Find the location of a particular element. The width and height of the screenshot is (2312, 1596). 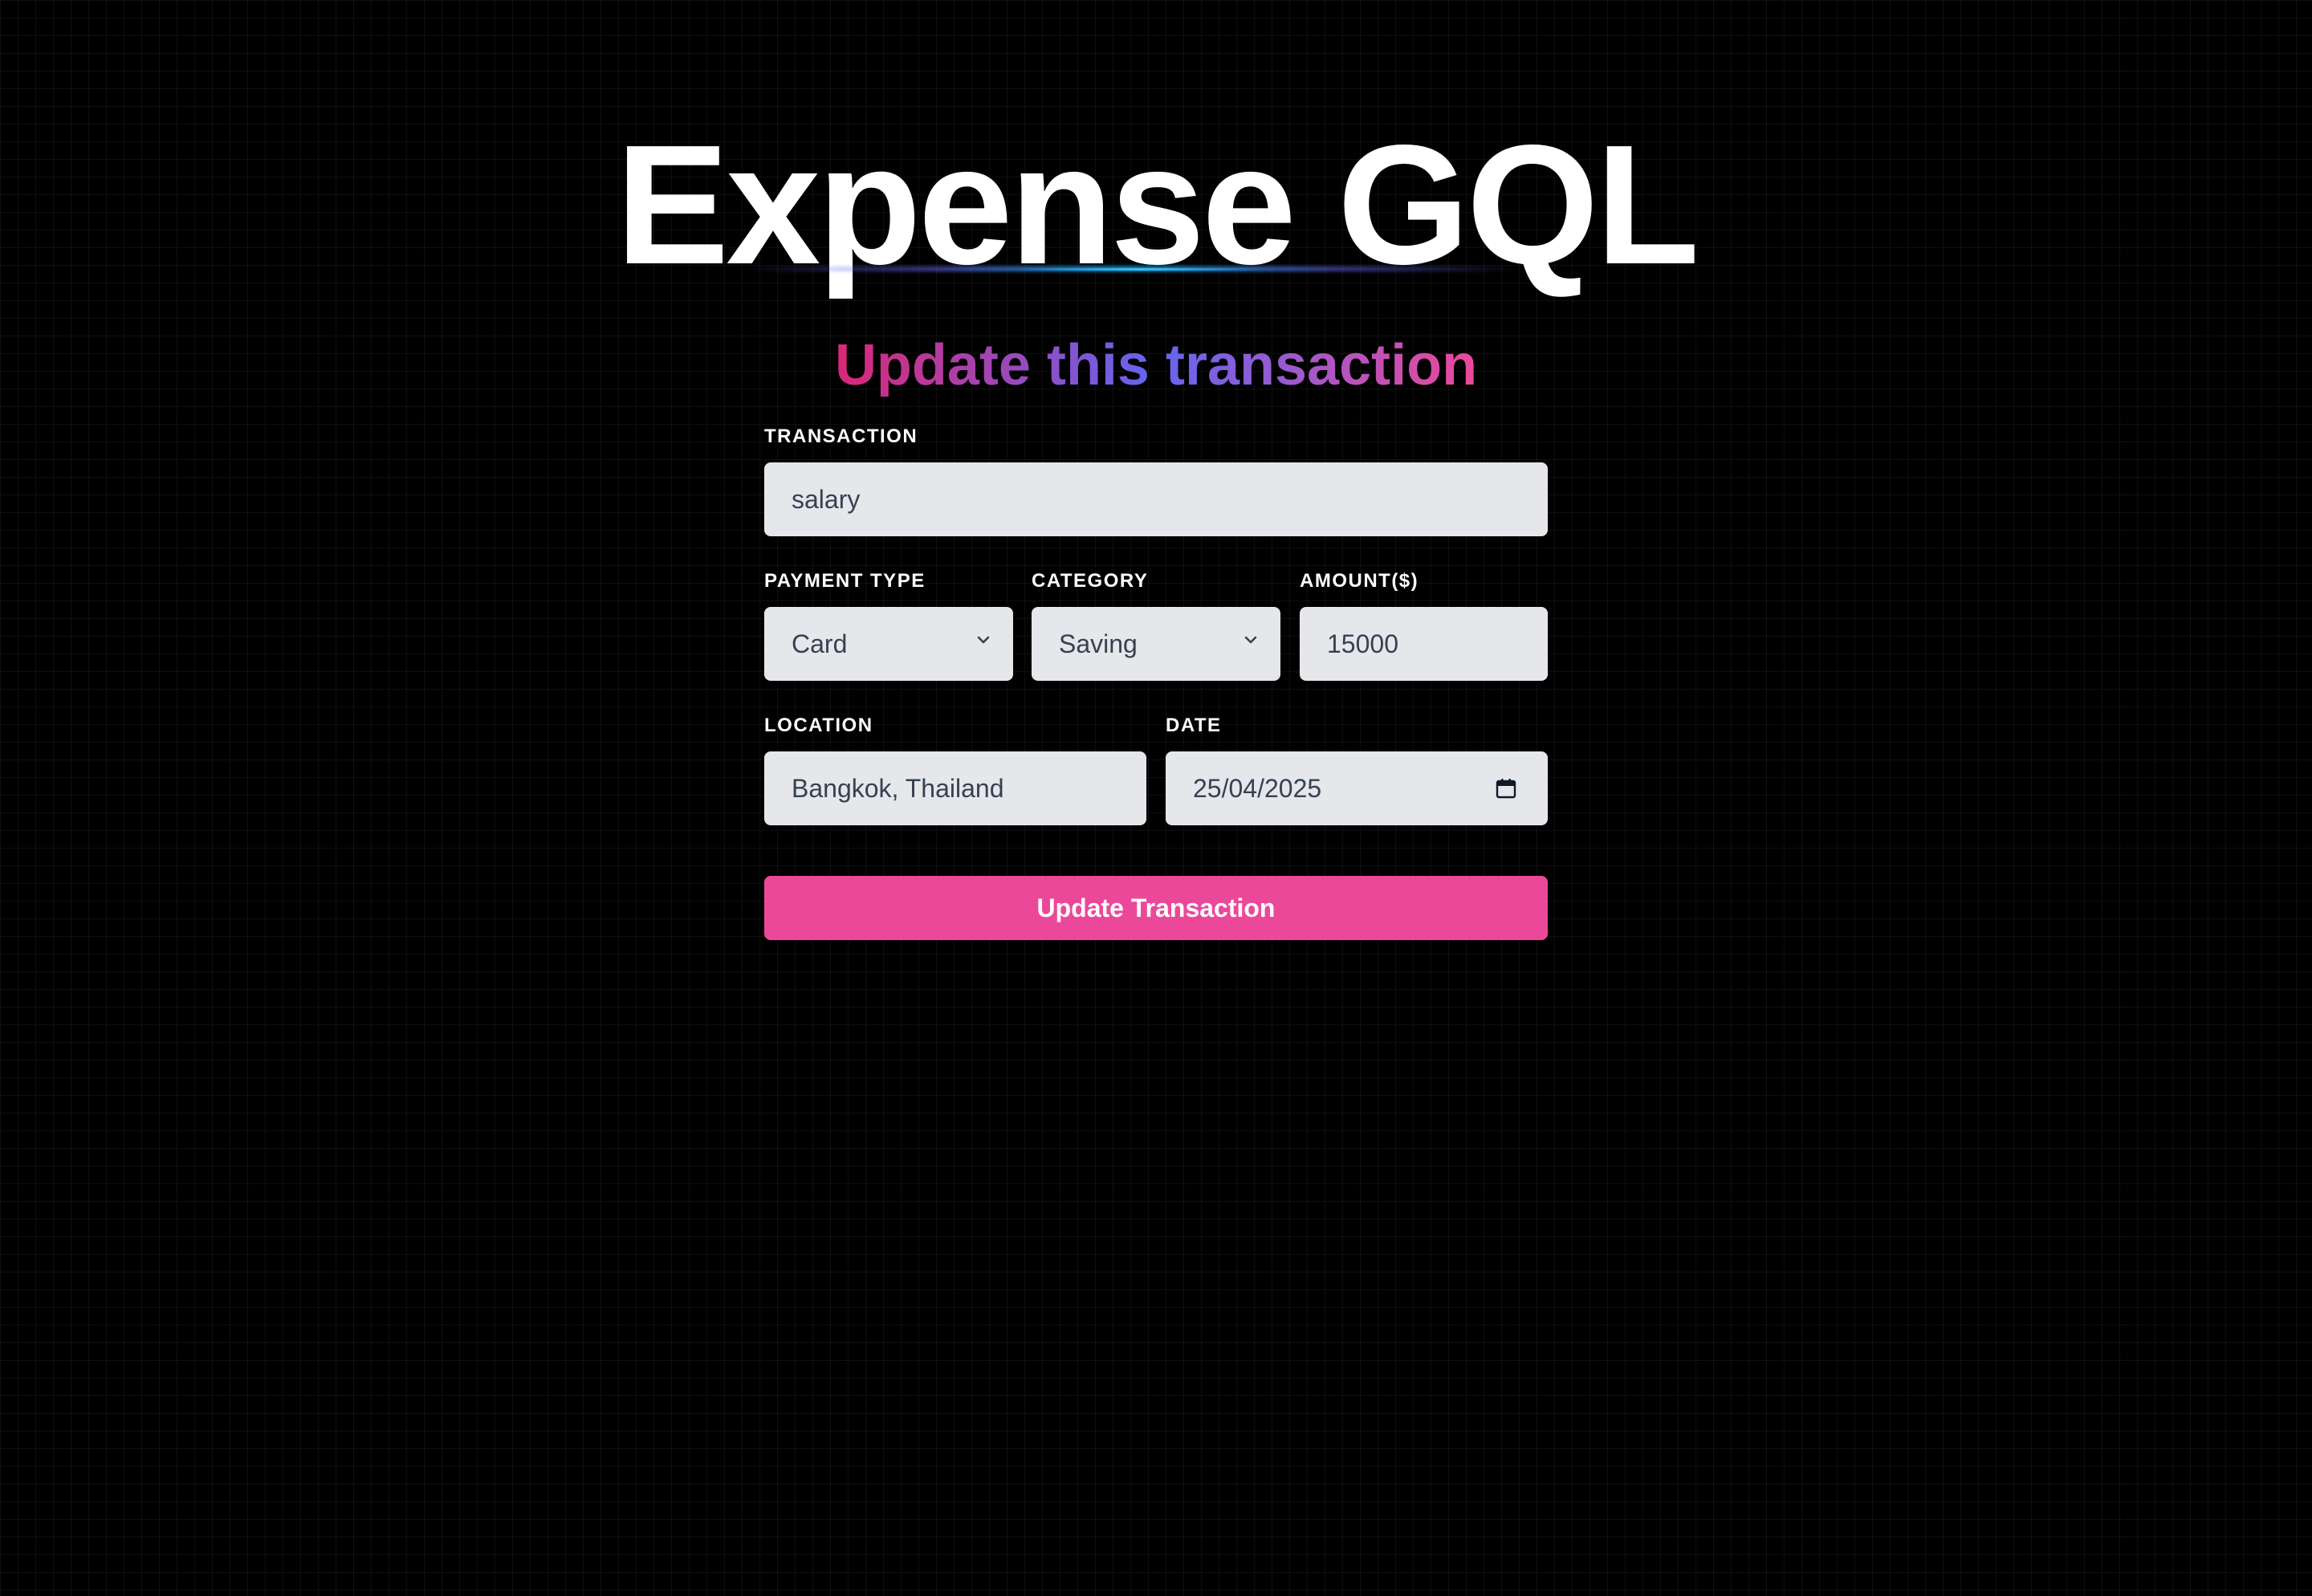

amount-input: 15000 is located at coordinates (1424, 644).